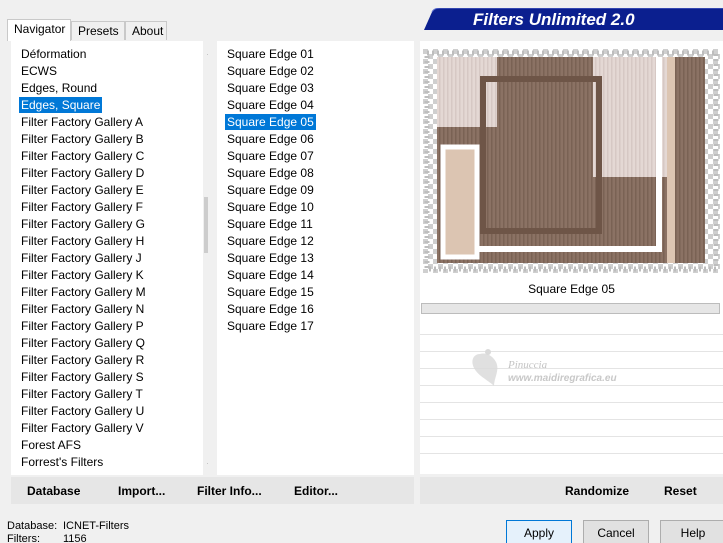  What do you see at coordinates (82, 428) in the screenshot?
I see `category-list-item: Filter Factory Gallery V` at bounding box center [82, 428].